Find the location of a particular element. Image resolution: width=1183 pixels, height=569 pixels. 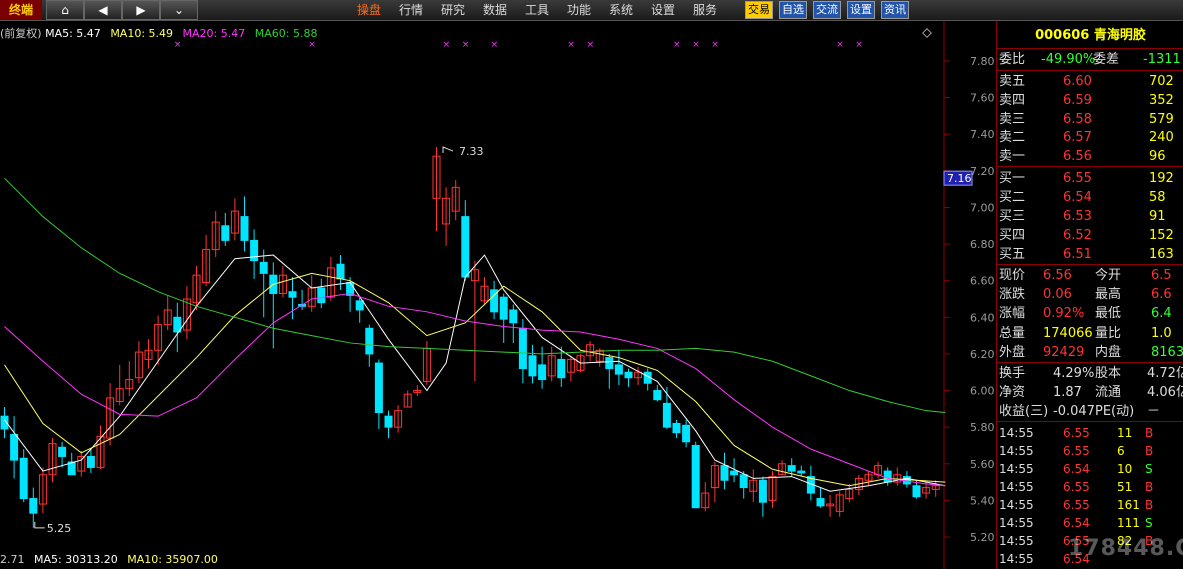

high-marker is located at coordinates (448, 150).